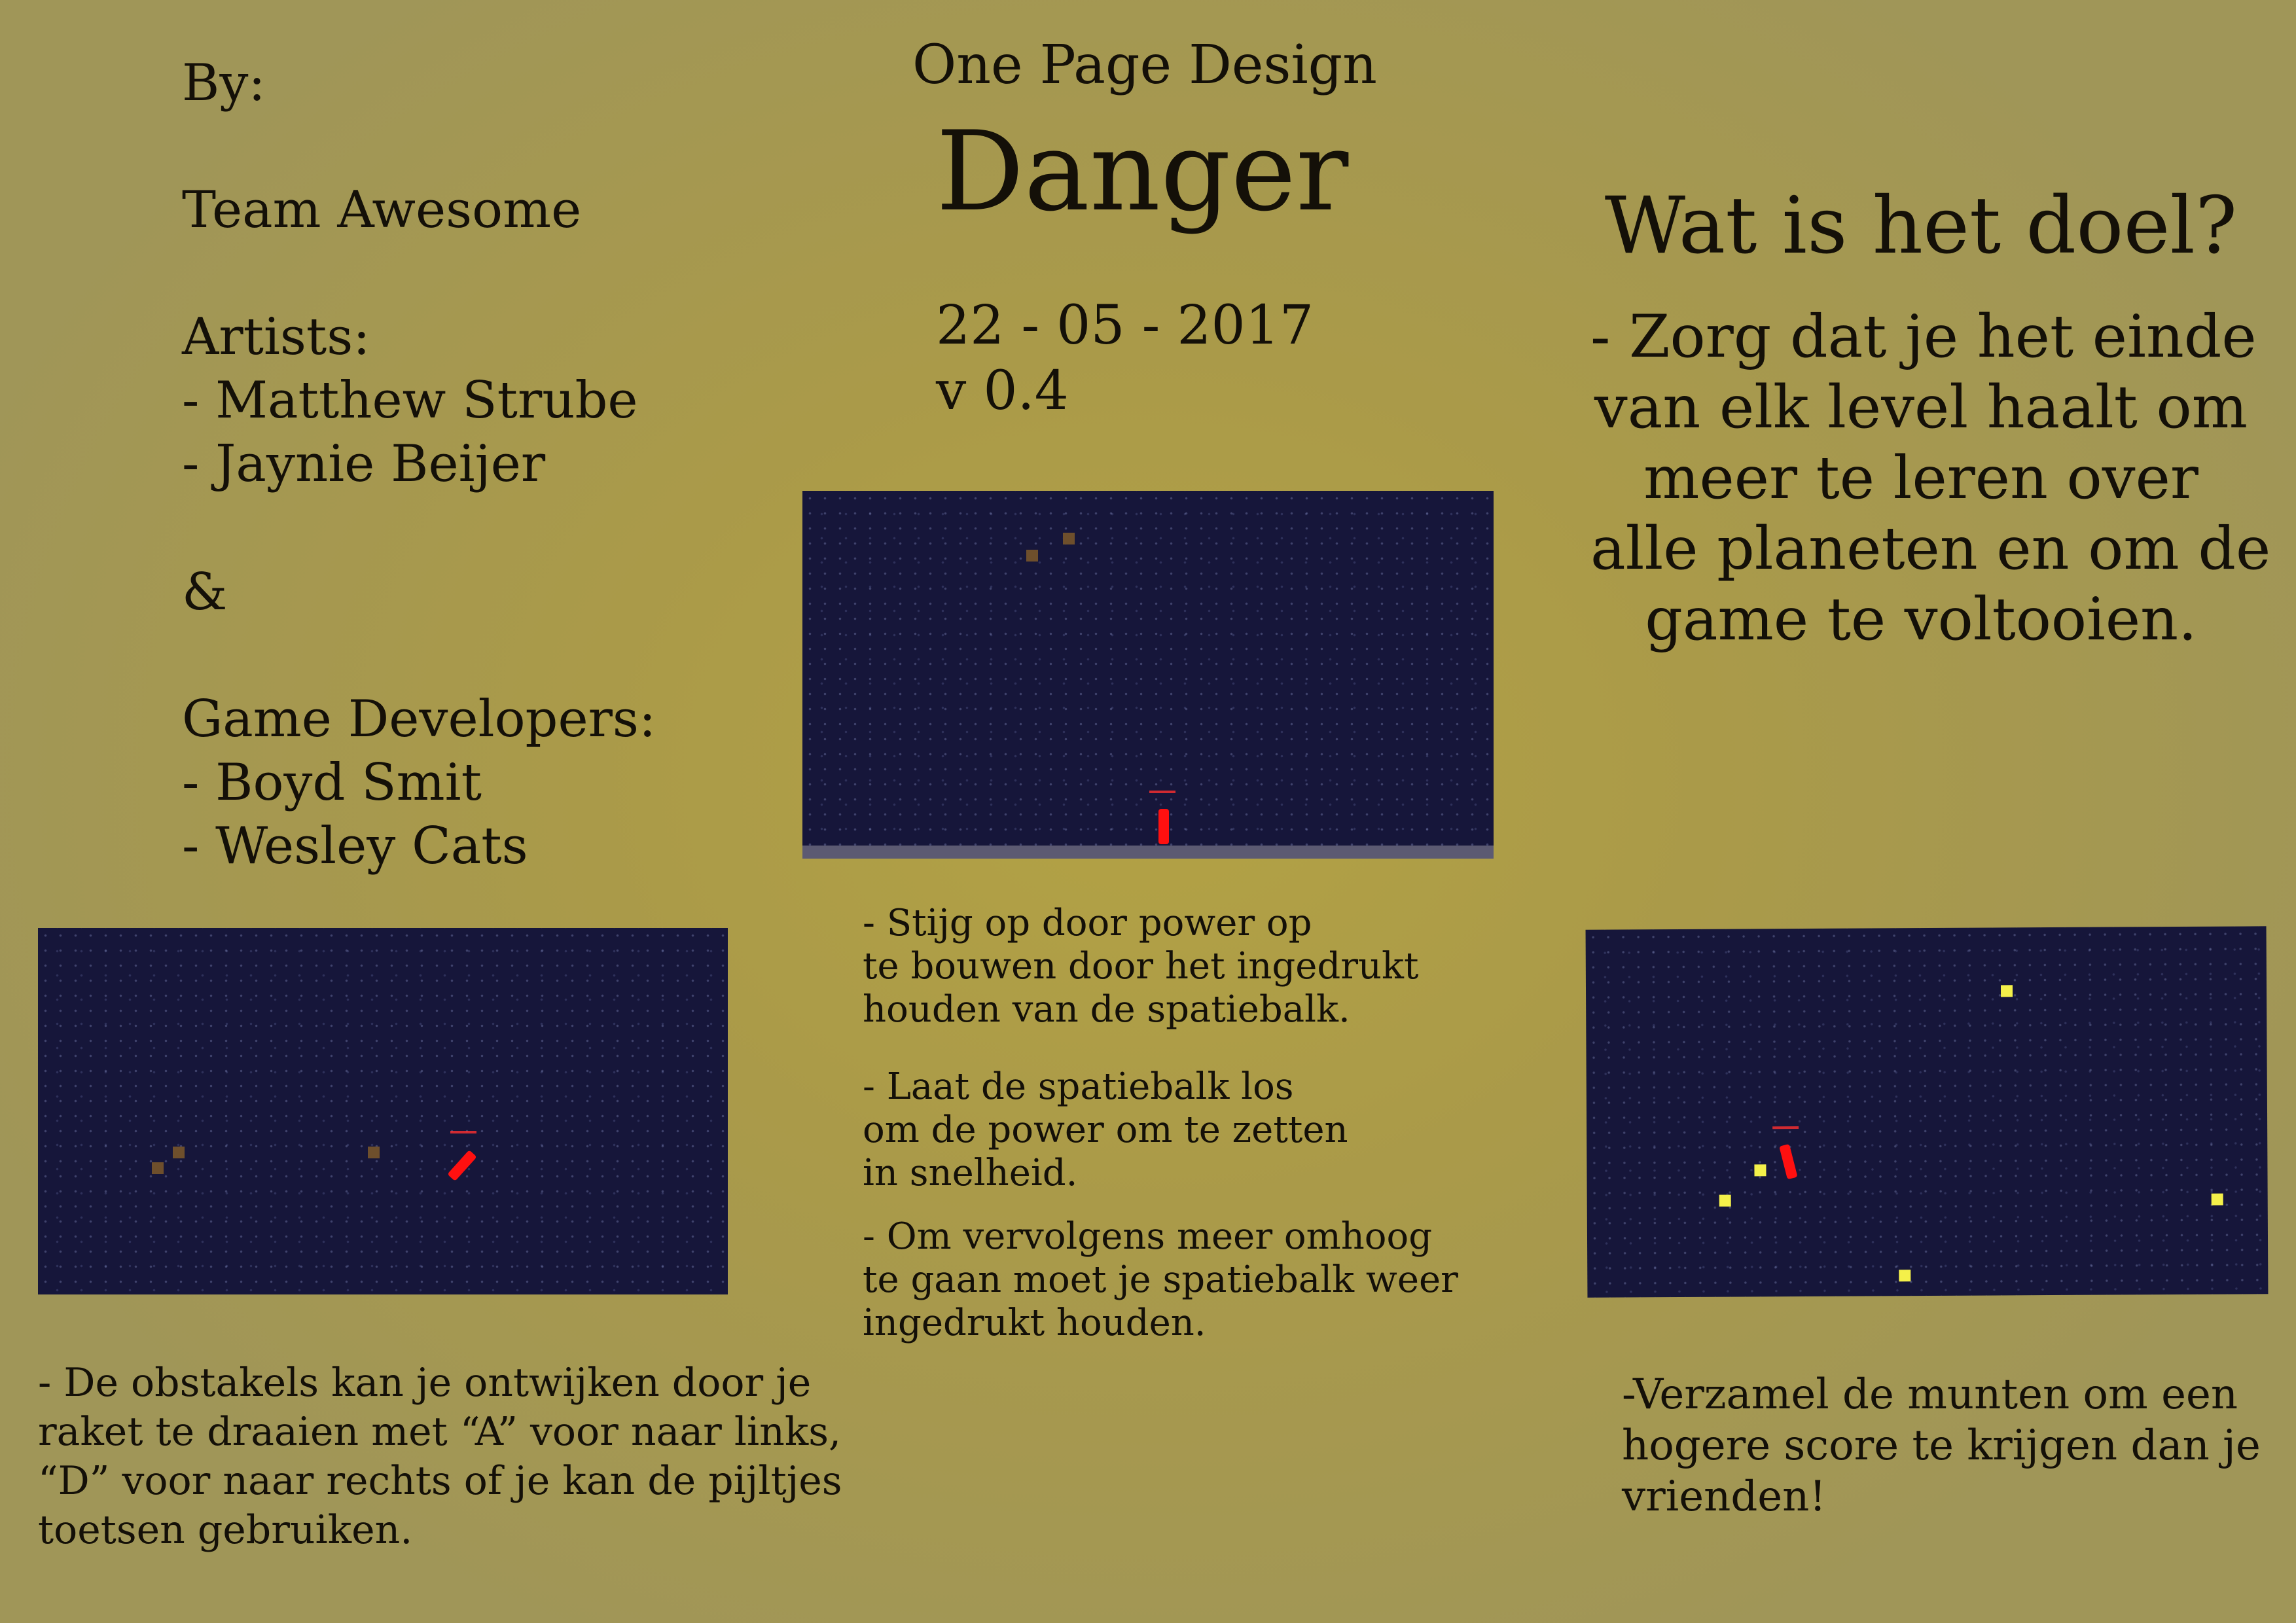  What do you see at coordinates (224, 83) in the screenshot?
I see `by-label: By:` at bounding box center [224, 83].